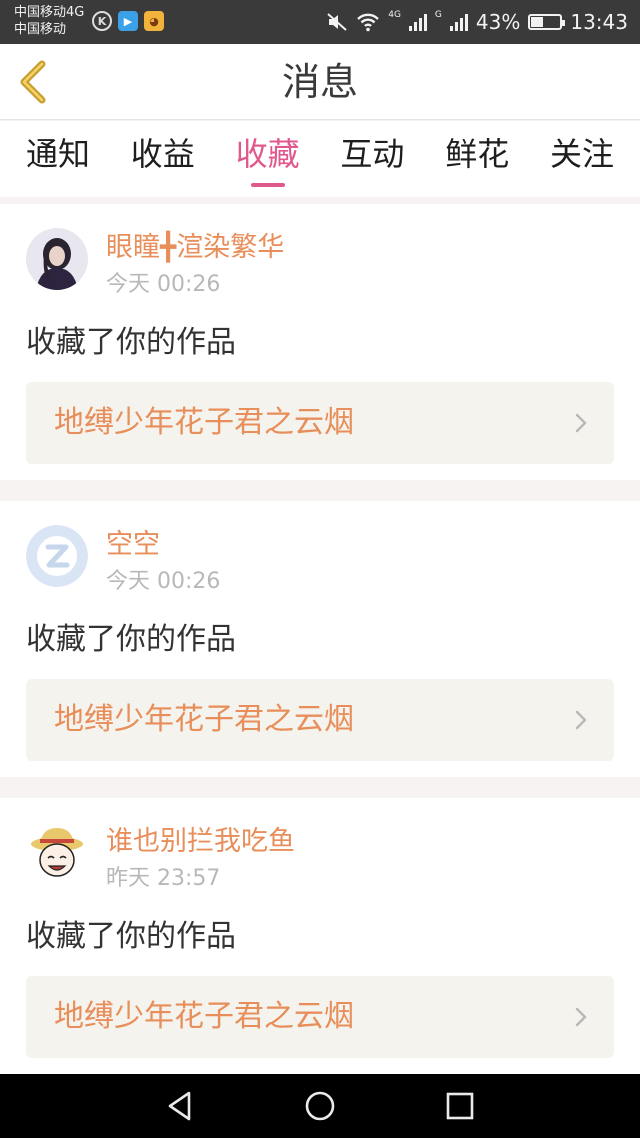  Describe the element at coordinates (547, 22) in the screenshot. I see `battery-icon` at that location.